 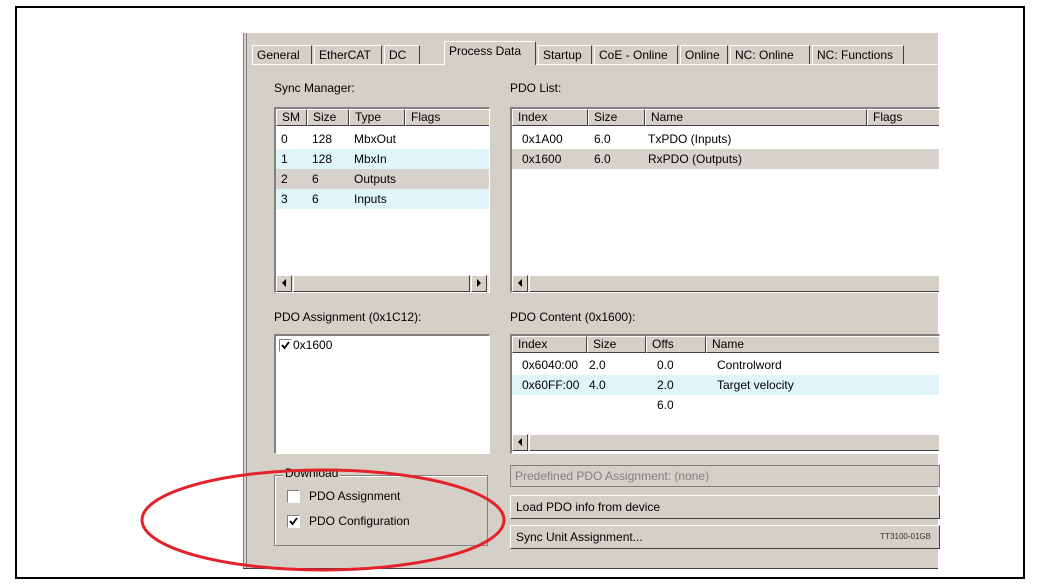 What do you see at coordinates (676, 344) in the screenshot?
I see `content-col-offs: Offs` at bounding box center [676, 344].